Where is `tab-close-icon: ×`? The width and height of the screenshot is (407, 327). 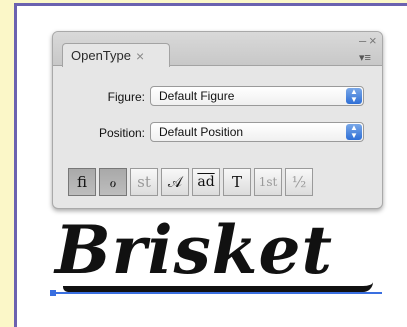 tab-close-icon: × is located at coordinates (140, 56).